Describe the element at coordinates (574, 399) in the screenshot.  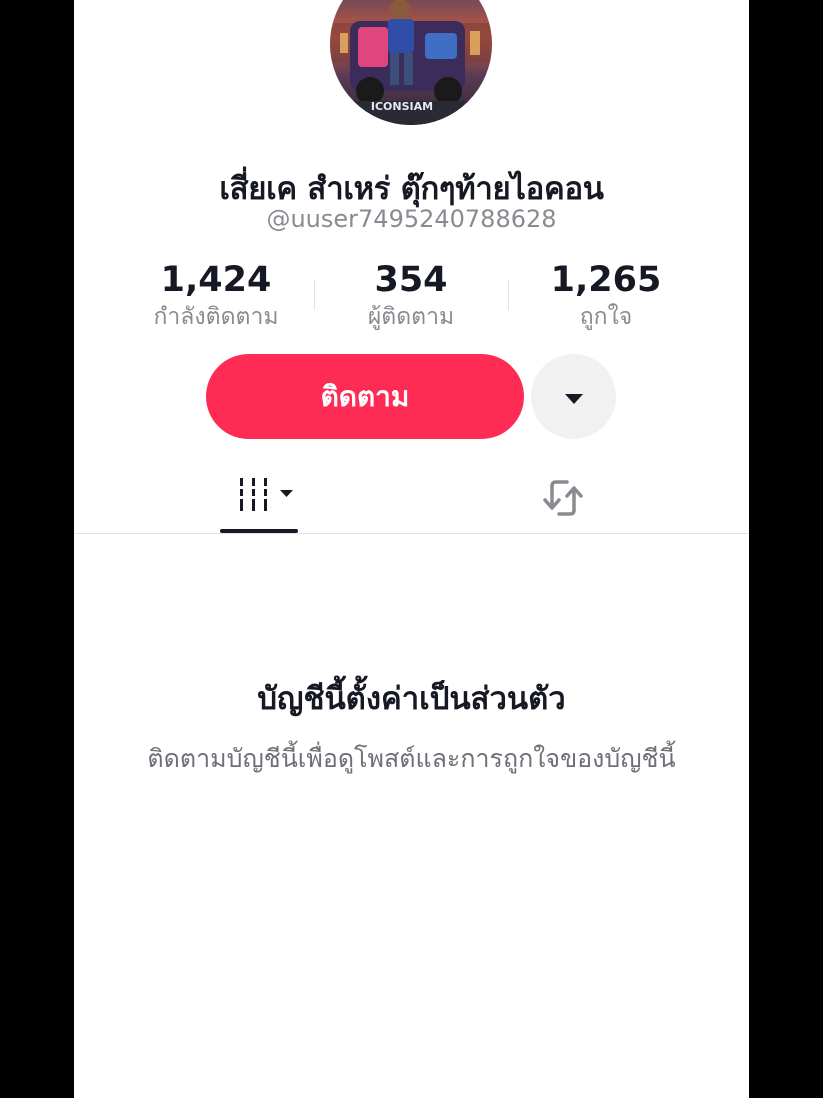
I see `caret-down-icon` at that location.